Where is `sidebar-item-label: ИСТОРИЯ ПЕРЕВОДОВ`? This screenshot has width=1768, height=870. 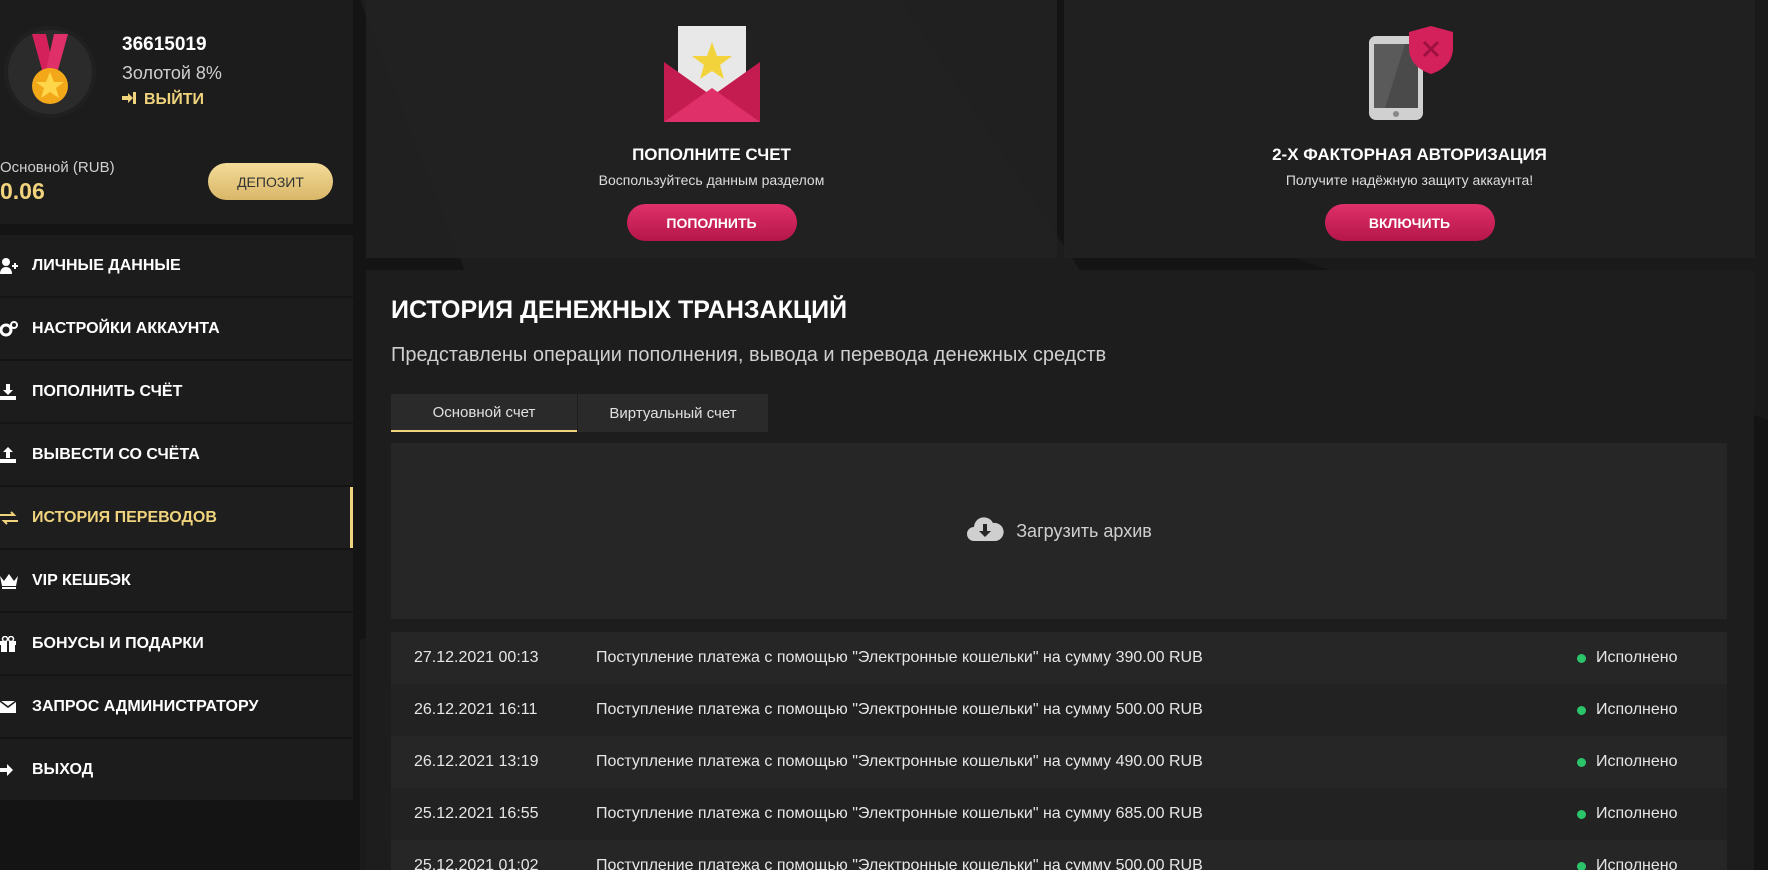
sidebar-item-label: ИСТОРИЯ ПЕРЕВОДОВ is located at coordinates (124, 517).